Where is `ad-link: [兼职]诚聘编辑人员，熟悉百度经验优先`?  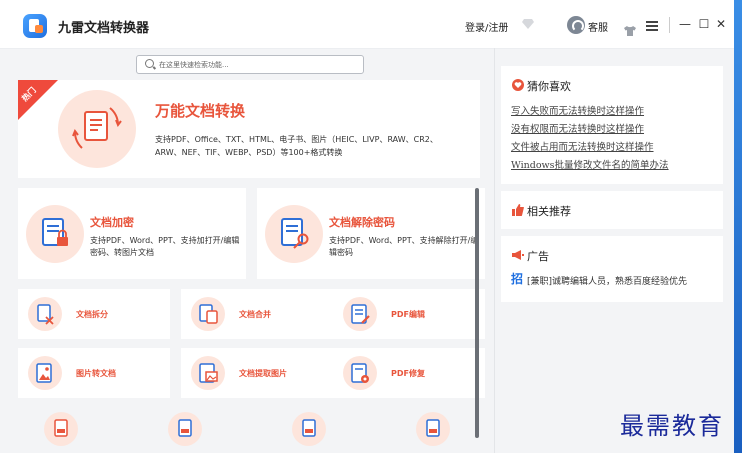 ad-link: [兼职]诚聘编辑人员，熟悉百度经验优先 is located at coordinates (607, 280).